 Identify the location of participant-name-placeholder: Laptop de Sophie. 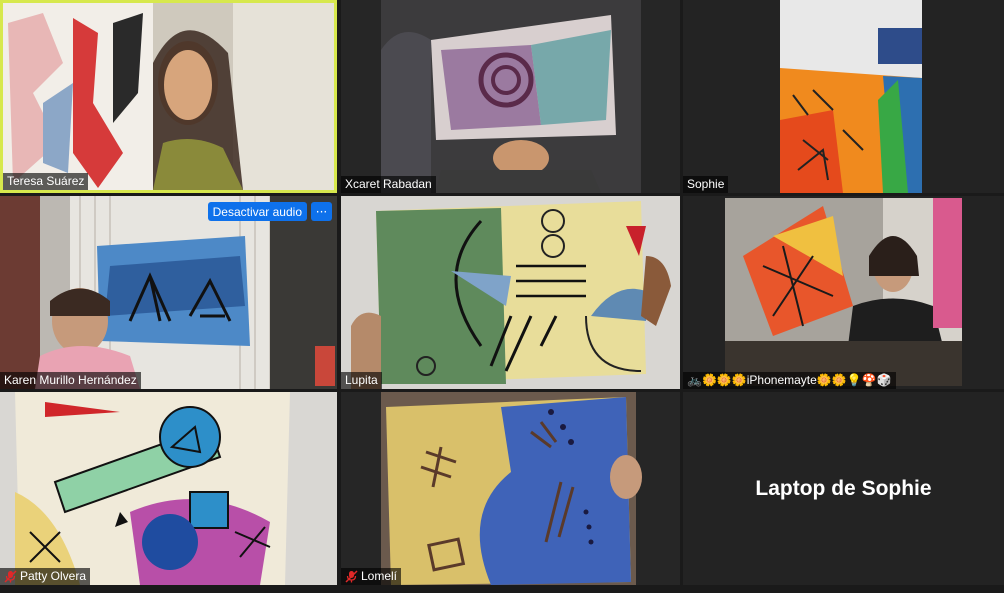
(843, 488).